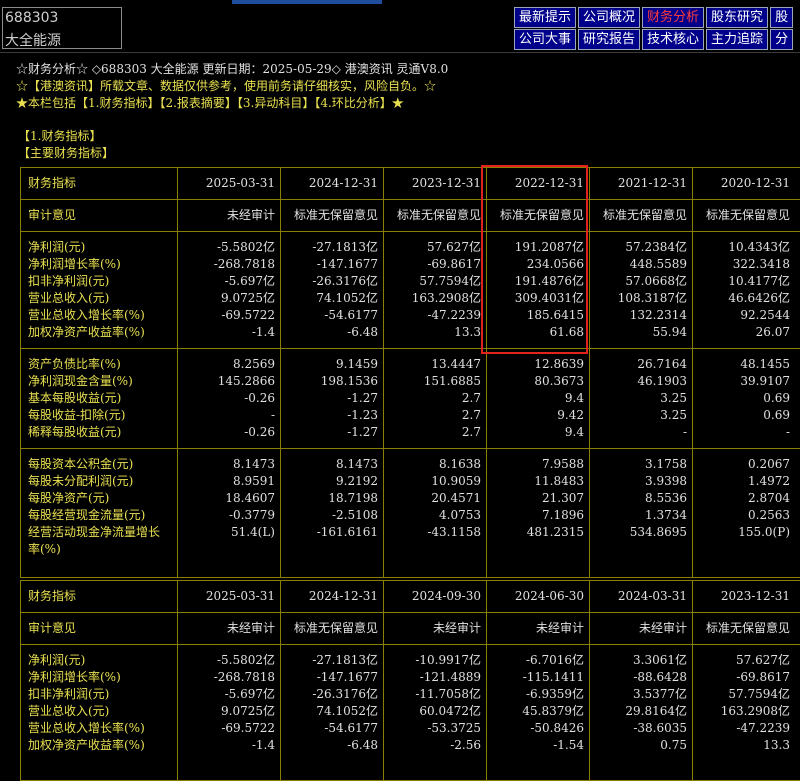 The image size is (800, 781). I want to click on header-label: 财务指标, so click(52, 183).